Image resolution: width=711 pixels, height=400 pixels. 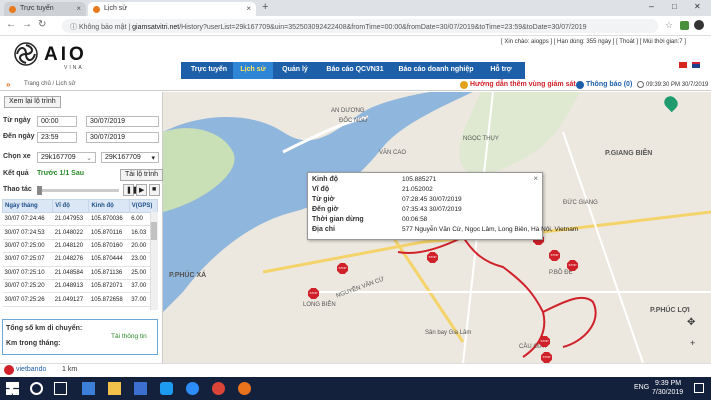 I want to click on forward-icon: →, so click(x=27, y=24).